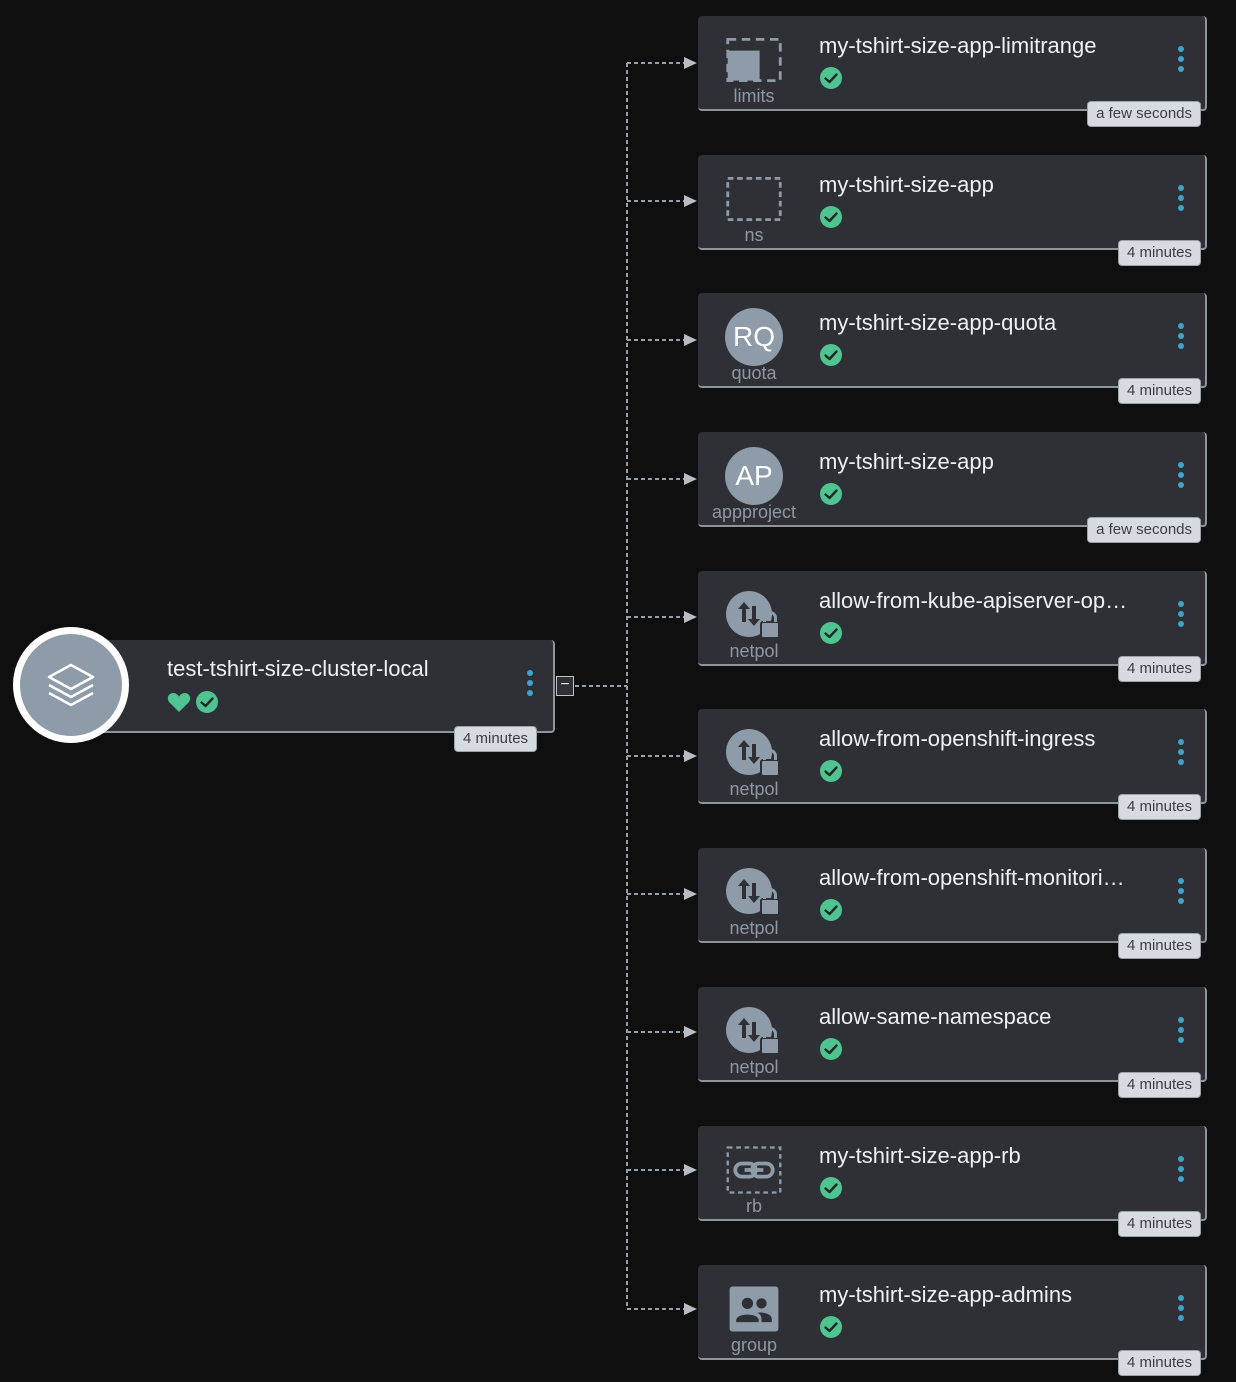 Image resolution: width=1236 pixels, height=1382 pixels. I want to click on node-title: allow-same-namespace, so click(935, 1016).